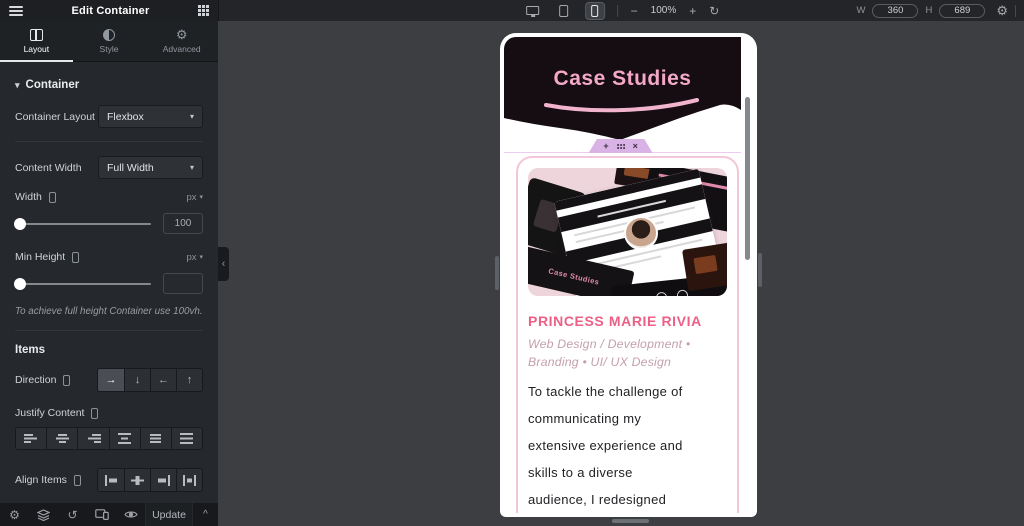 The image size is (1024, 526). Describe the element at coordinates (497, 273) in the screenshot. I see `resize-handle-left` at that location.